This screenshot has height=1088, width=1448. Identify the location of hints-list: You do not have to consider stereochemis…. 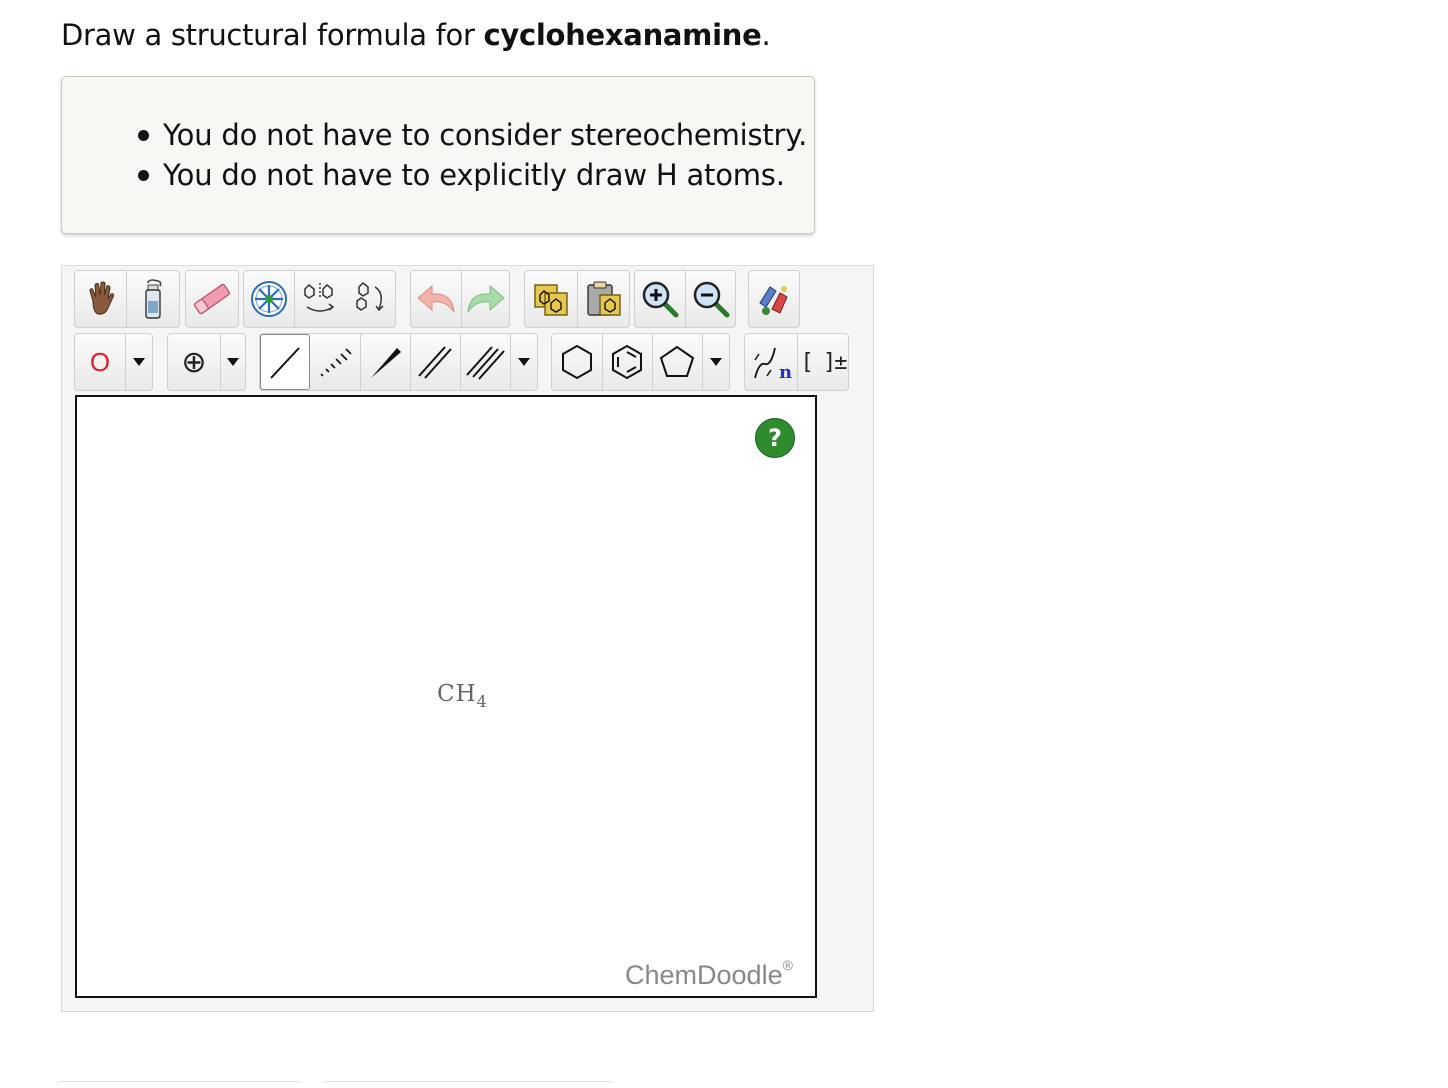
(471, 155).